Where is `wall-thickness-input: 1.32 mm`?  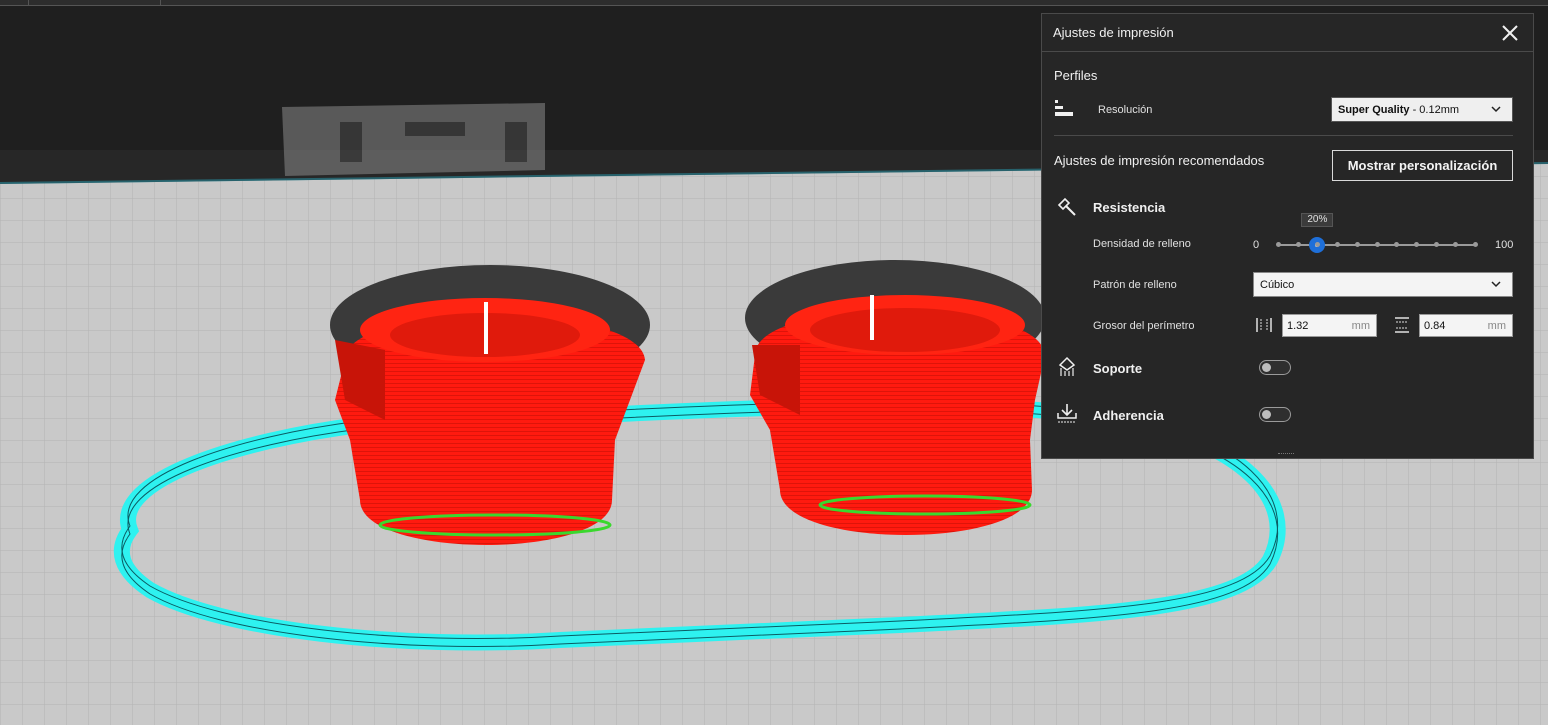
wall-thickness-input: 1.32 mm is located at coordinates (1329, 325).